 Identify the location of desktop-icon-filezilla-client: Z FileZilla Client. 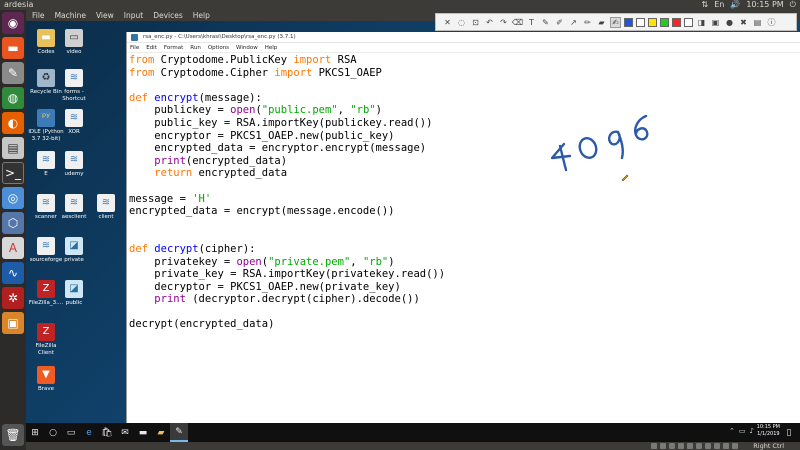
(46, 339).